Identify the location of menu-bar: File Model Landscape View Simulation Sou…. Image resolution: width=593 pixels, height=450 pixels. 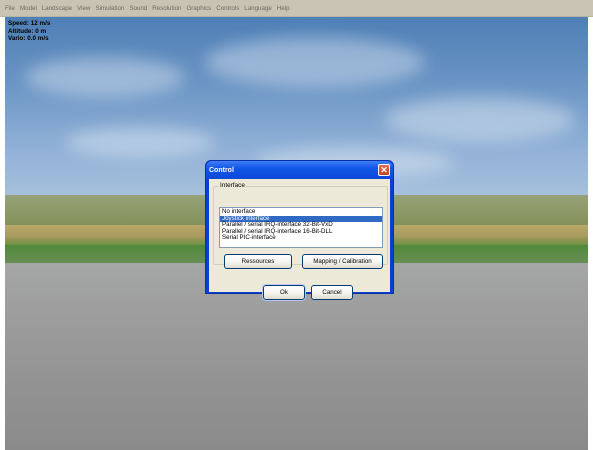
(296, 8).